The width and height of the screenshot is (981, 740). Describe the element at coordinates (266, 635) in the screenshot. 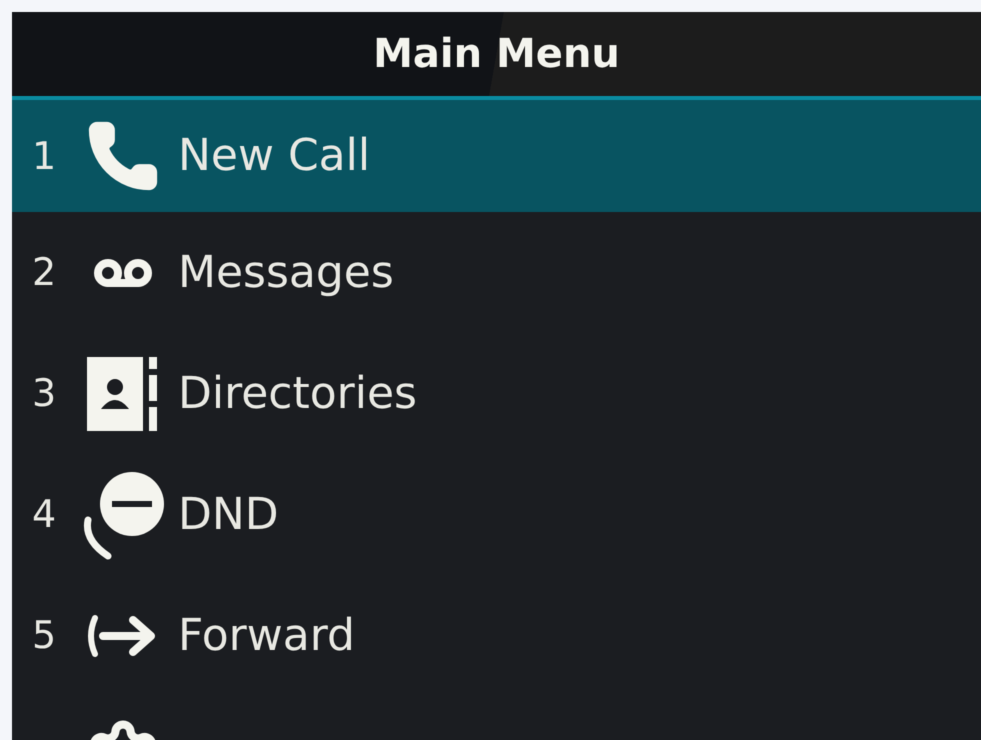

I see `item-label: Forward` at that location.